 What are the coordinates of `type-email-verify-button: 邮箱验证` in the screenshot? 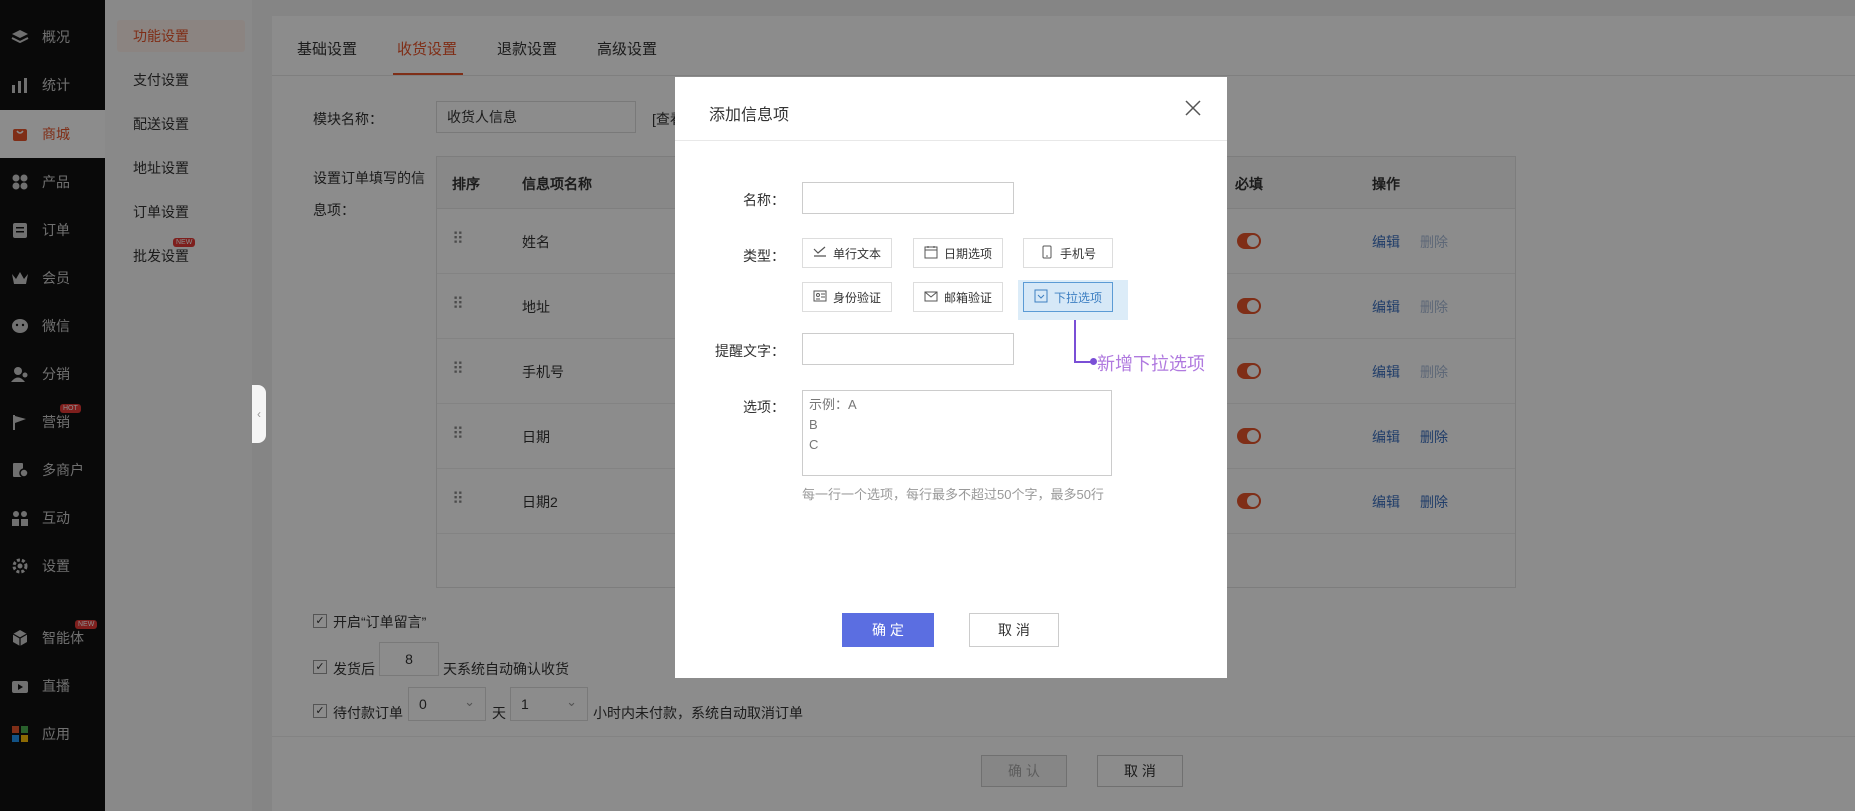 It's located at (958, 297).